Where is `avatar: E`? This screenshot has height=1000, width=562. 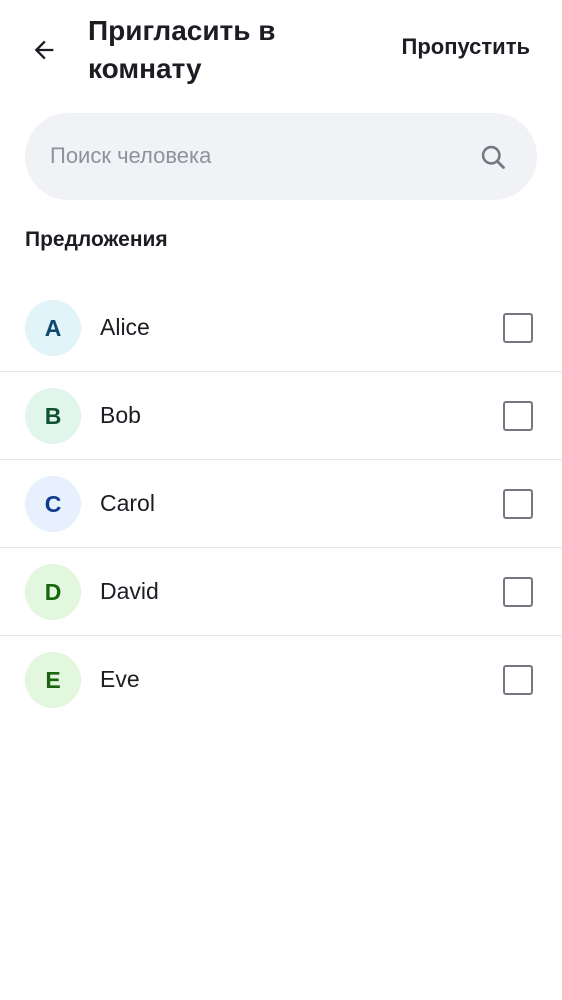
avatar: E is located at coordinates (53, 680).